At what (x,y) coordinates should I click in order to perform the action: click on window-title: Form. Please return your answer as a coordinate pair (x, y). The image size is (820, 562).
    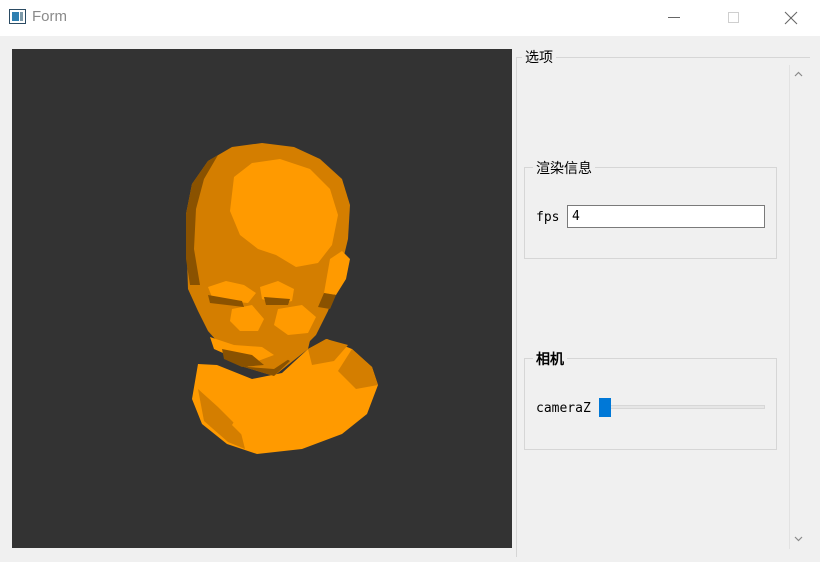
    Looking at the image, I should click on (49, 16).